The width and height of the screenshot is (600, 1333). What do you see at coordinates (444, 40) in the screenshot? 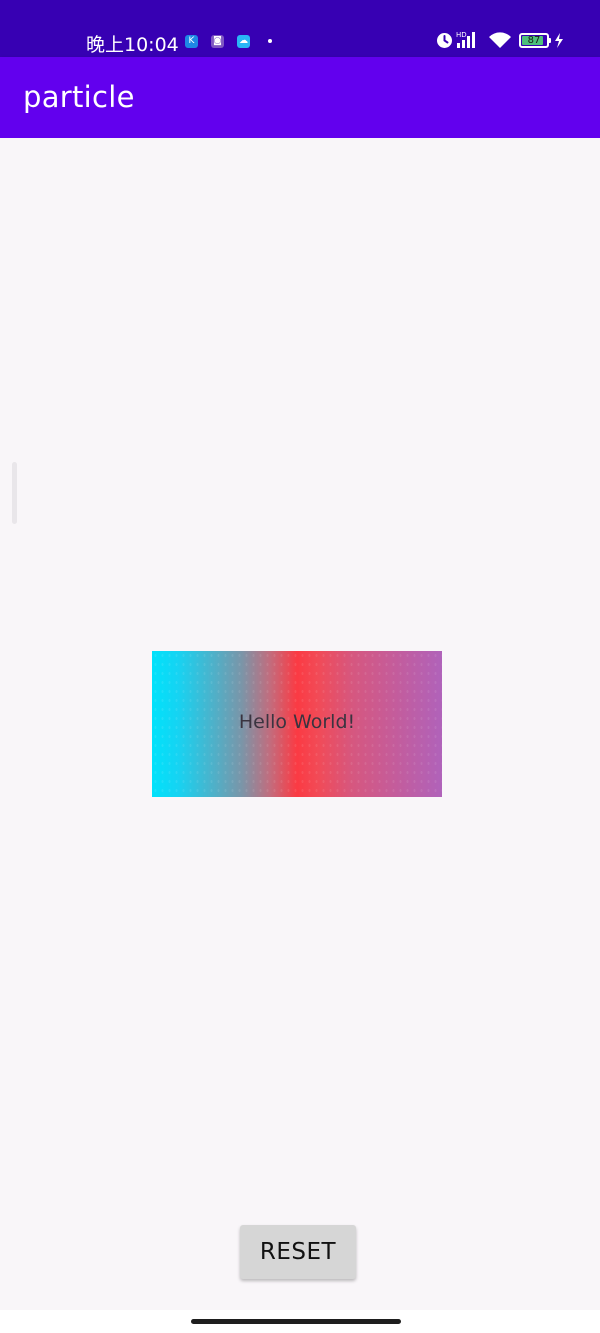
I see `alarm-clock-icon` at bounding box center [444, 40].